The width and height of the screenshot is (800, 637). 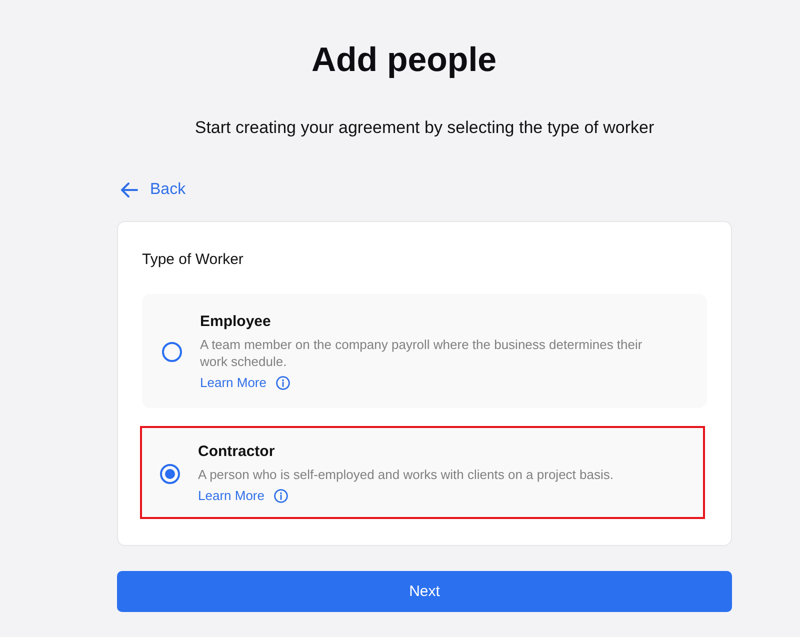 I want to click on next-button: Next, so click(x=424, y=591).